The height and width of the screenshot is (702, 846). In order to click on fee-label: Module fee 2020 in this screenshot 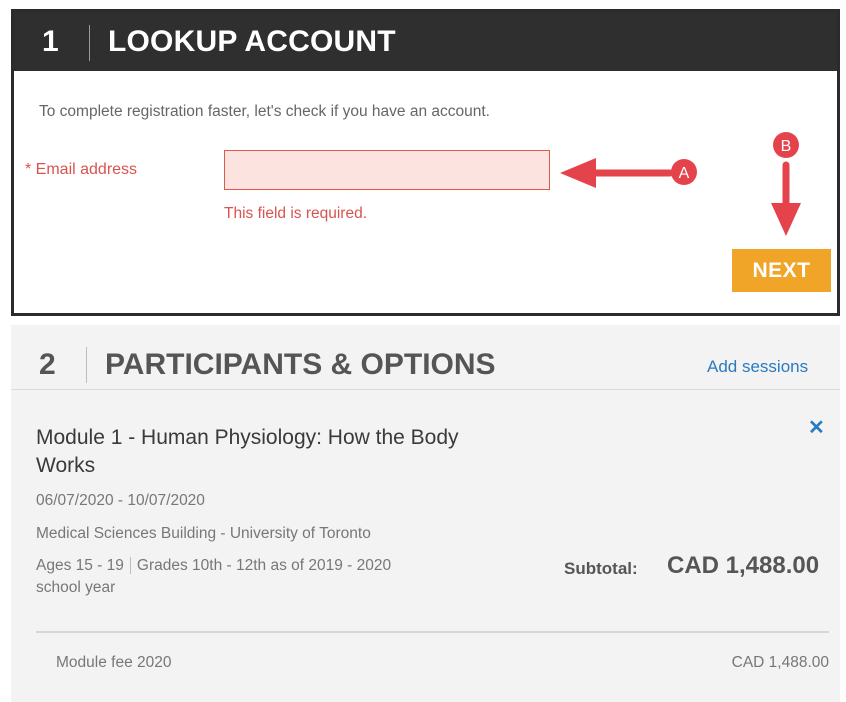, I will do `click(114, 662)`.